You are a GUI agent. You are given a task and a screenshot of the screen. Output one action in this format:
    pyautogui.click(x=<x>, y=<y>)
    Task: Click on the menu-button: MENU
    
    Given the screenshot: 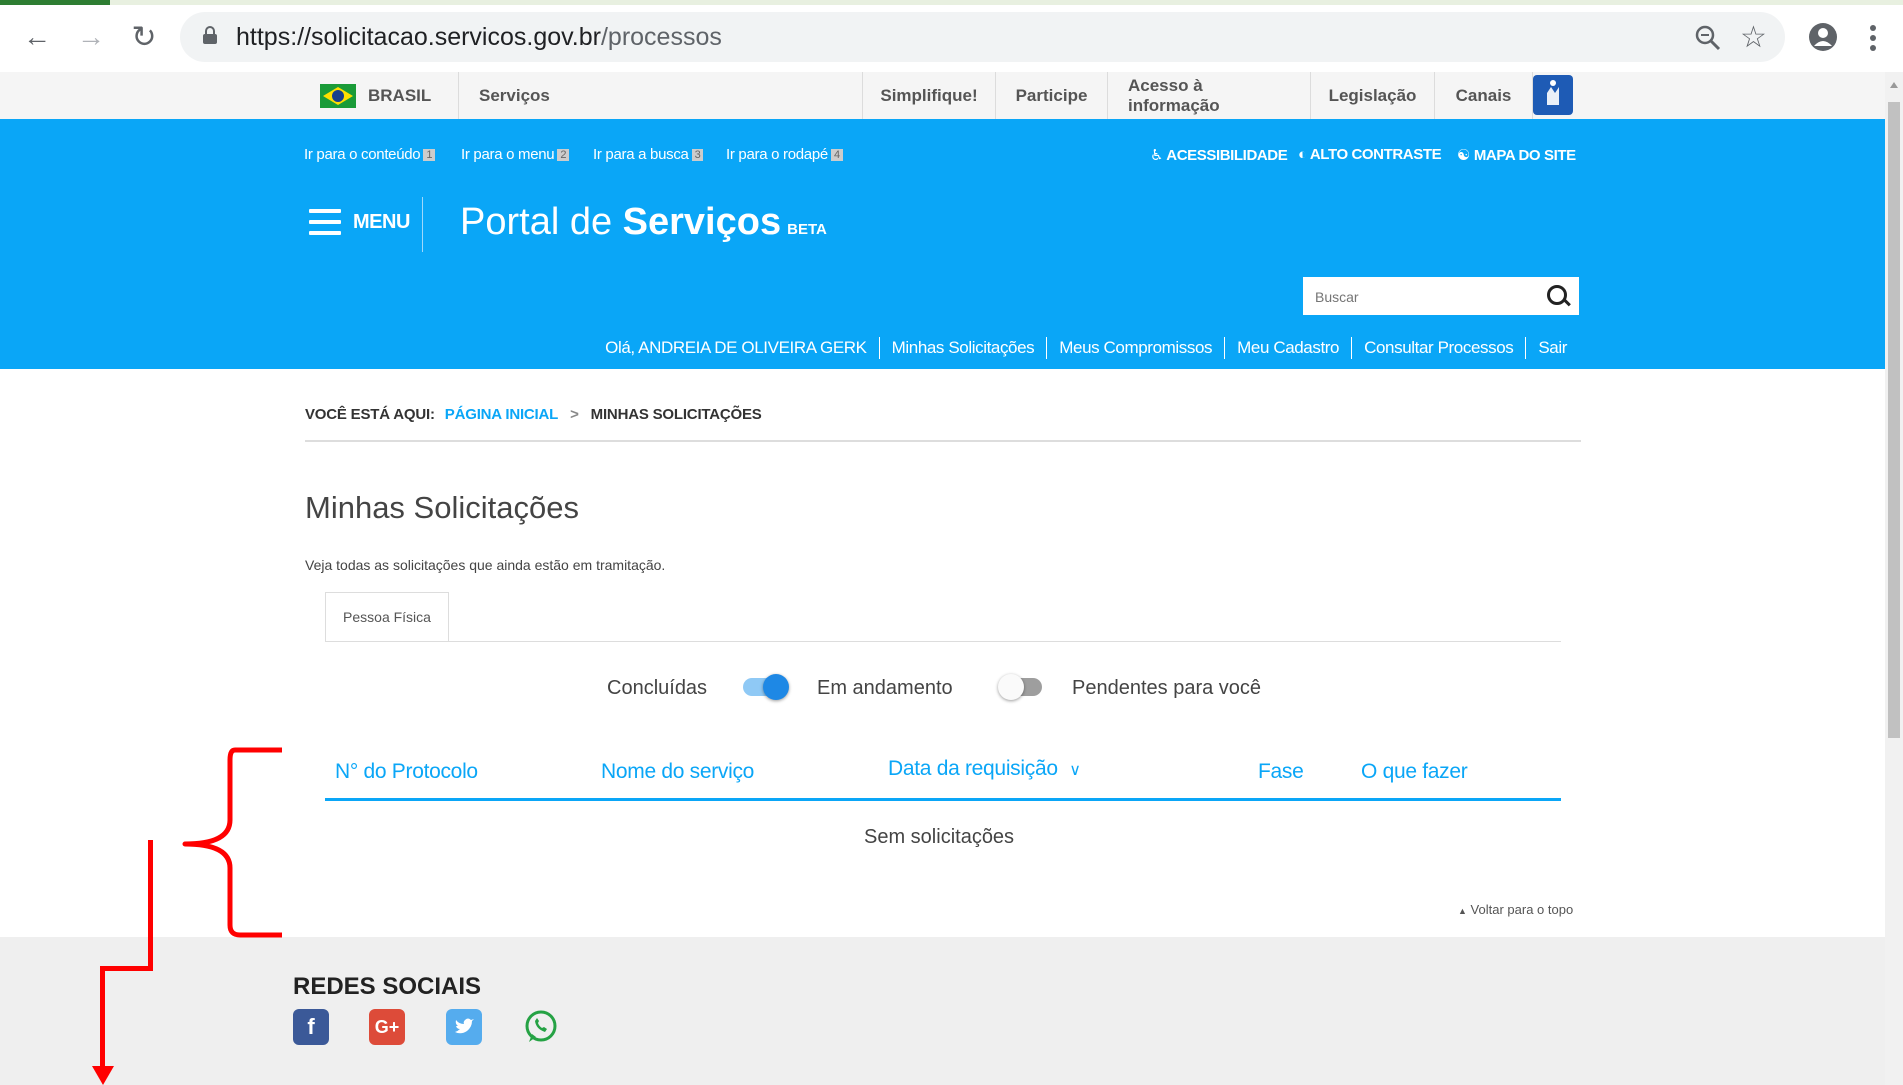 What is the action you would take?
    pyautogui.click(x=359, y=222)
    